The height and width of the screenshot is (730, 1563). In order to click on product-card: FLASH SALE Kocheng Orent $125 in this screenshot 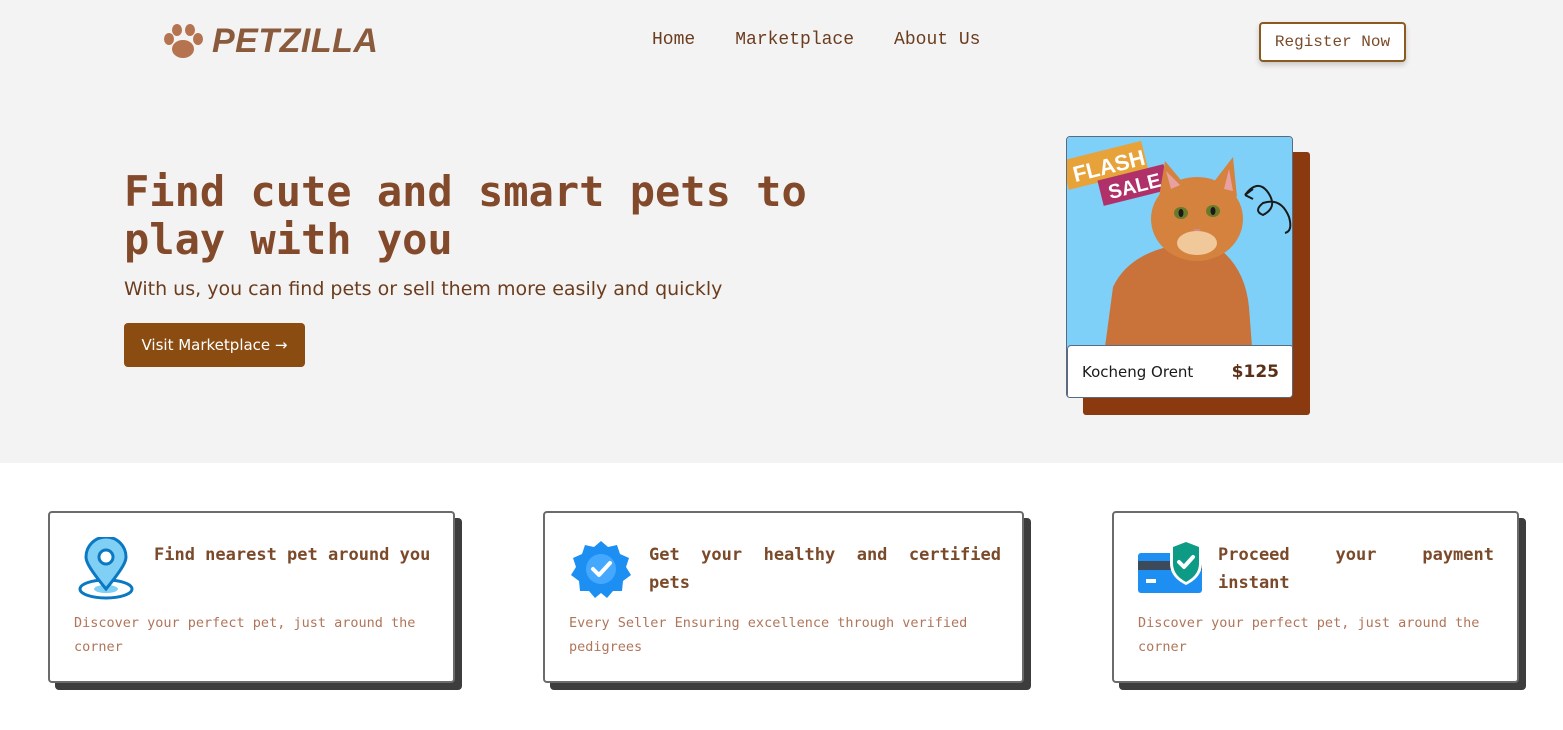, I will do `click(1179, 267)`.